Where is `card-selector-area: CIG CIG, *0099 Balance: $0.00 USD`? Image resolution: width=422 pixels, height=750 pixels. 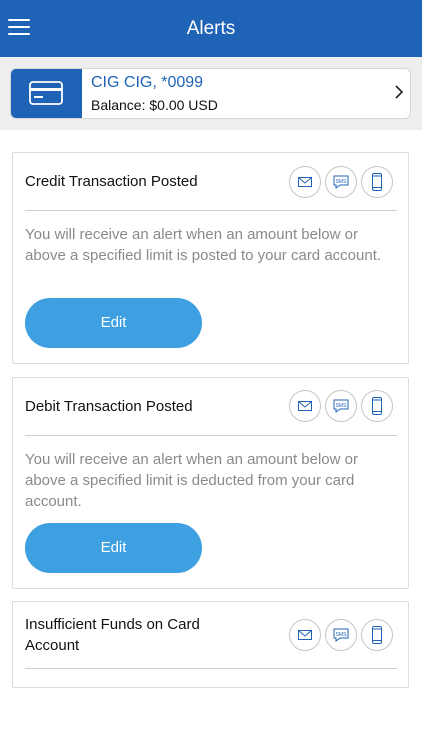 card-selector-area: CIG CIG, *0099 Balance: $0.00 USD is located at coordinates (211, 93).